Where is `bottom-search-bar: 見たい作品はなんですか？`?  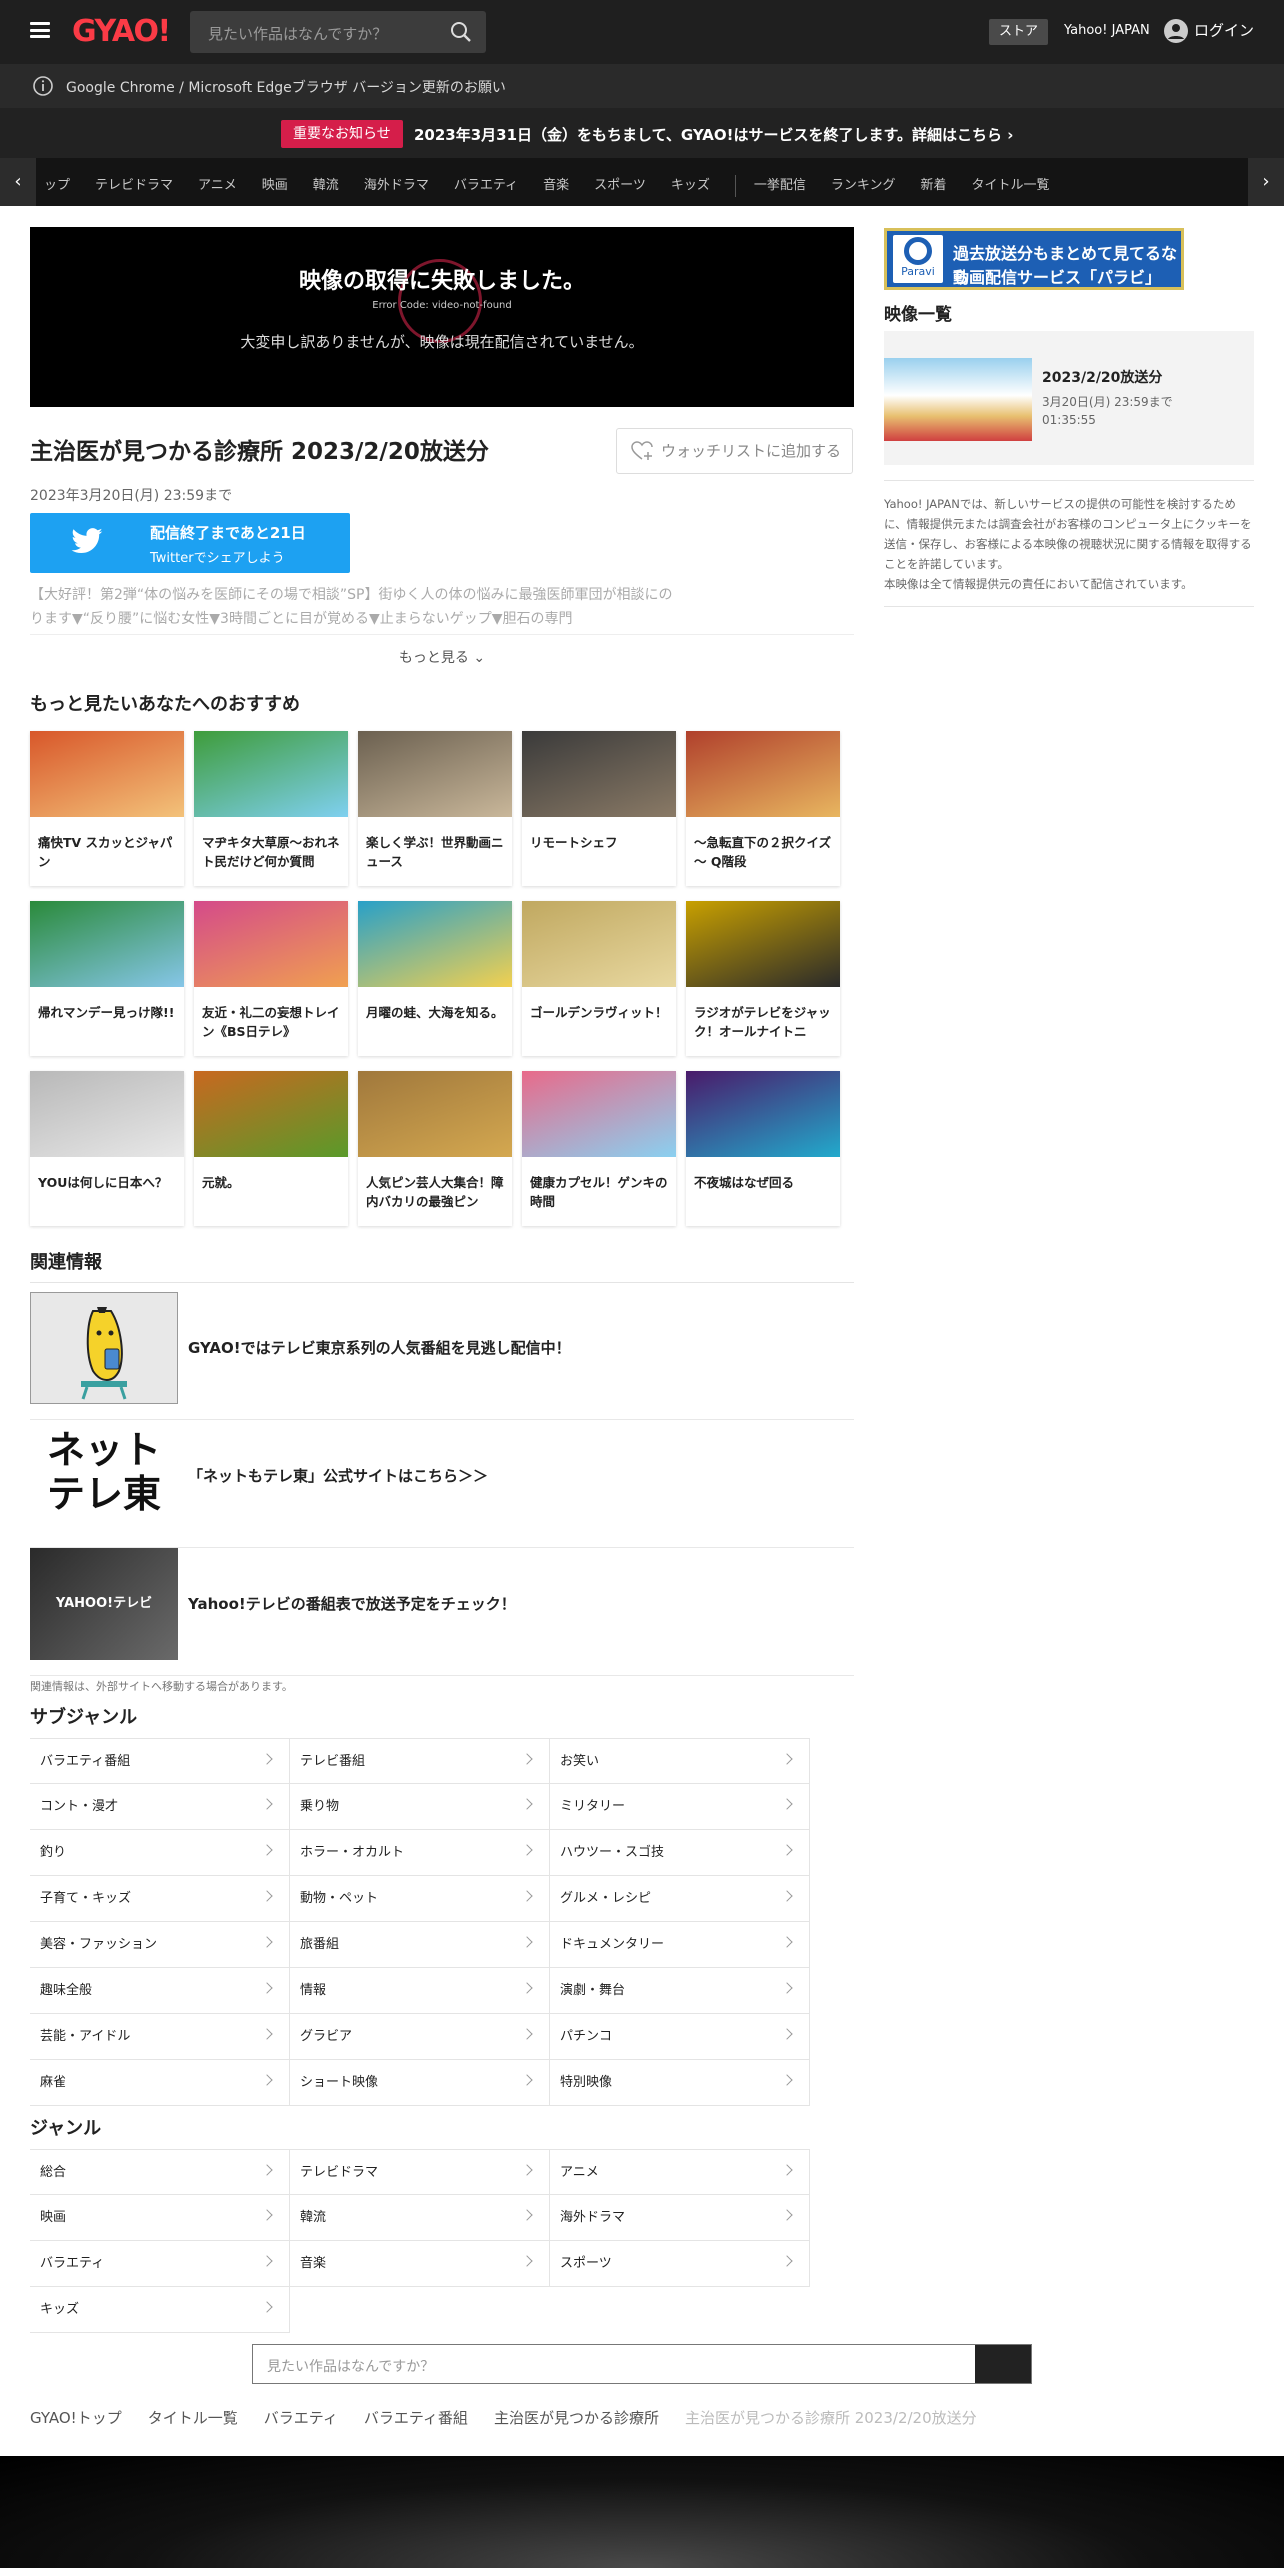 bottom-search-bar: 見たい作品はなんですか？ is located at coordinates (642, 2364).